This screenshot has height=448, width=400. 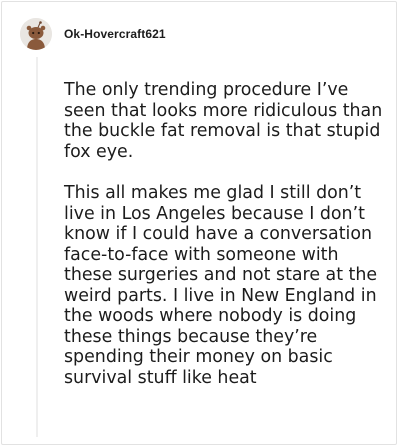 I want to click on snoo-avatar-icon, so click(x=36, y=34).